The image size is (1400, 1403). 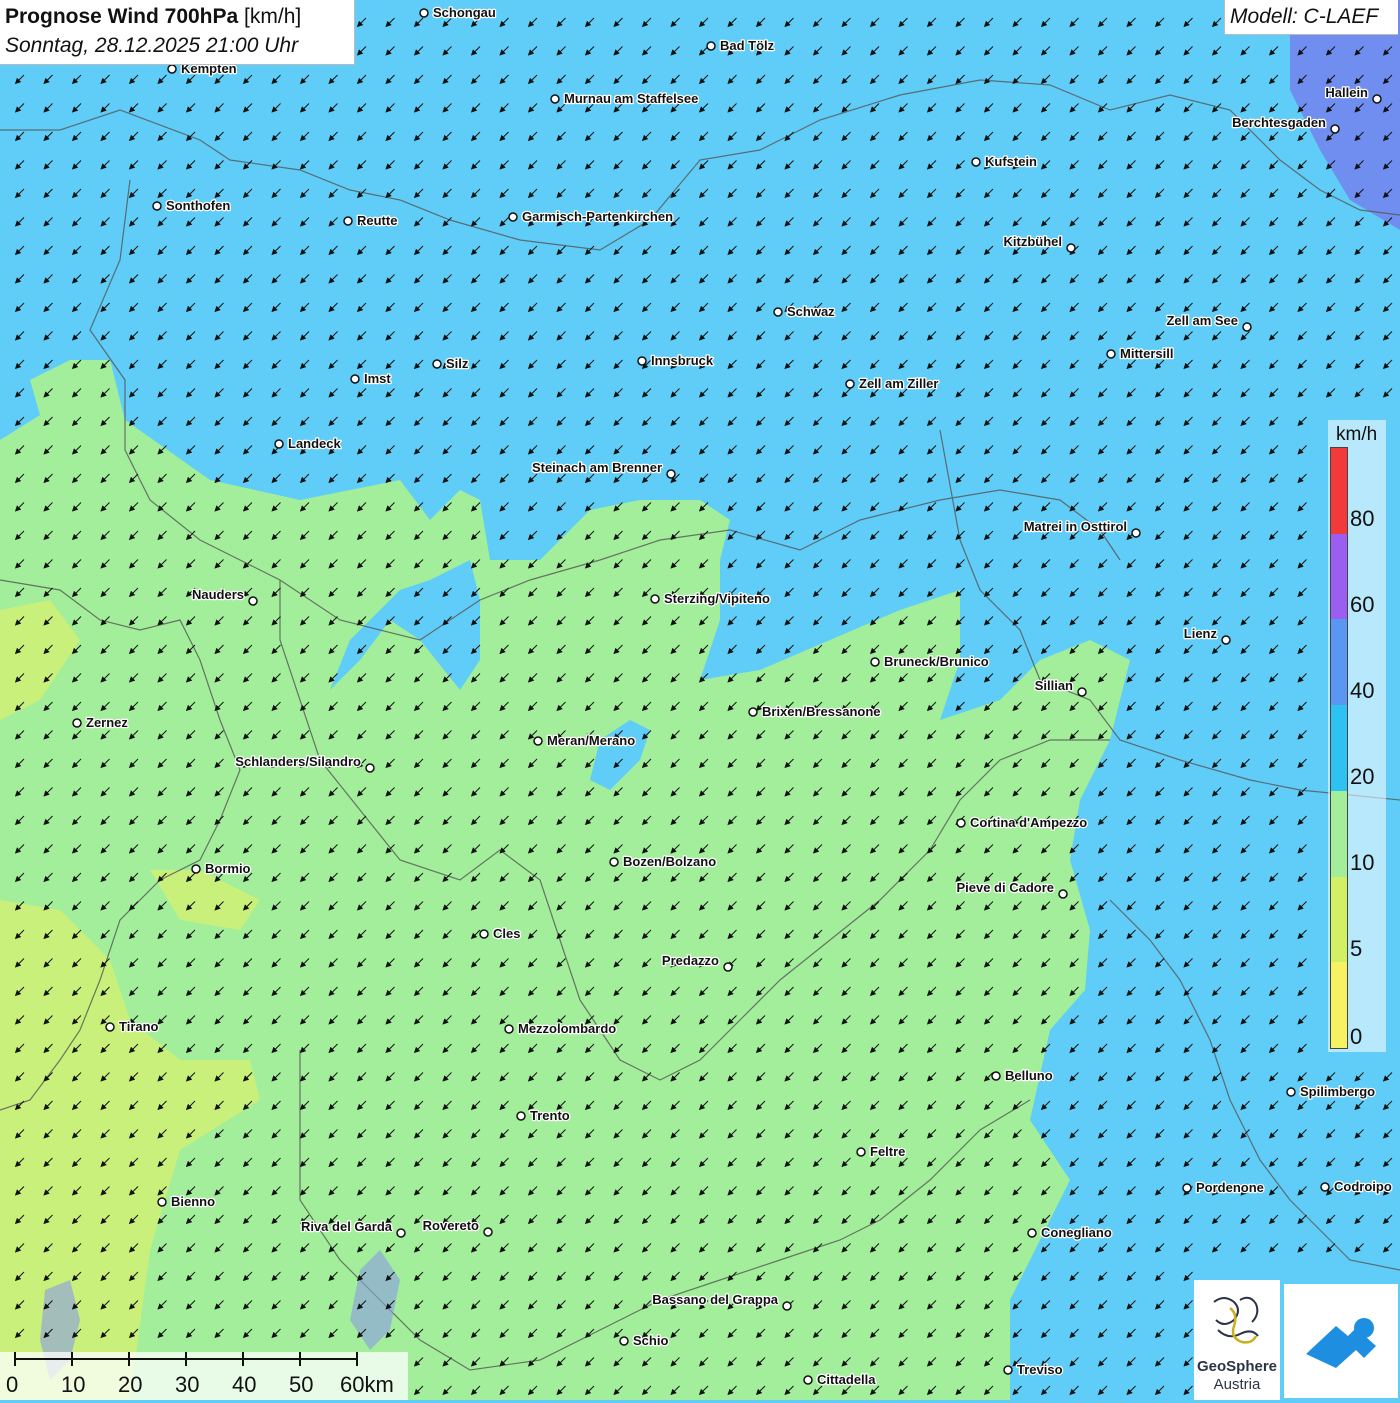 I want to click on forecast-datetime: Sonntag, 28.12.2025 21:00 Uhr, so click(x=152, y=45).